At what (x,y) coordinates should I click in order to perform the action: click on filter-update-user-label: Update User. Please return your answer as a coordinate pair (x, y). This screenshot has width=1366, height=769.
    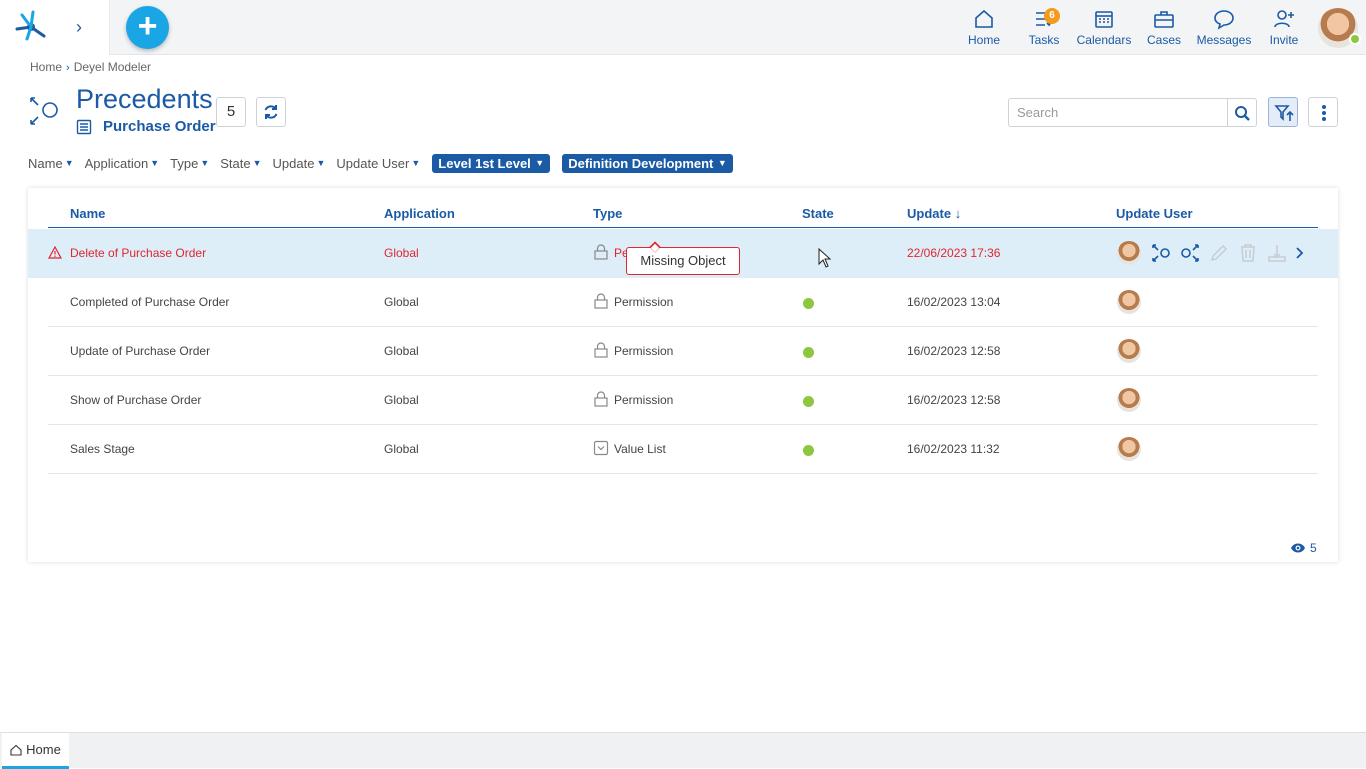
    Looking at the image, I should click on (373, 163).